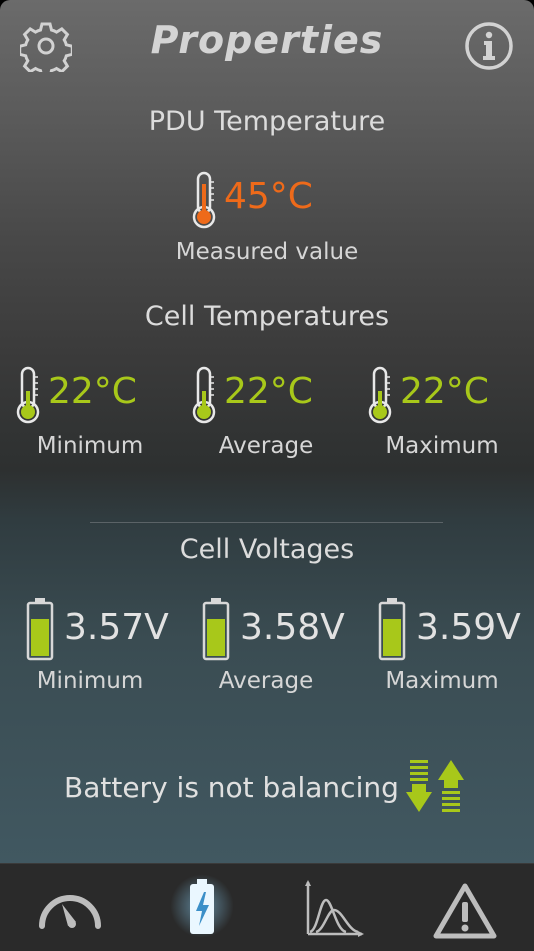 The width and height of the screenshot is (534, 951). I want to click on tab-battery, so click(202, 907).